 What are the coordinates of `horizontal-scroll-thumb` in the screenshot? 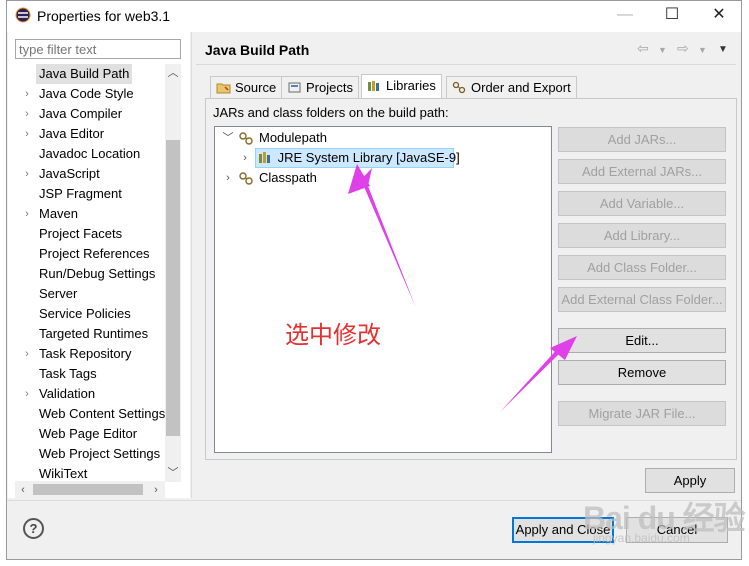 It's located at (88, 489).